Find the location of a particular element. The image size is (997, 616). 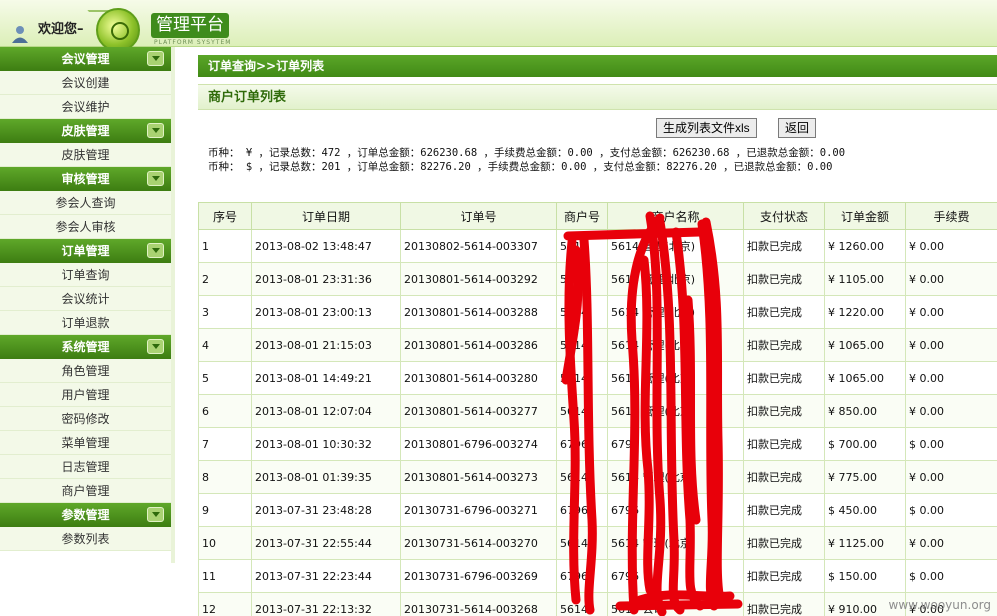

table-cell: ¥ 1220.00 is located at coordinates (865, 312).